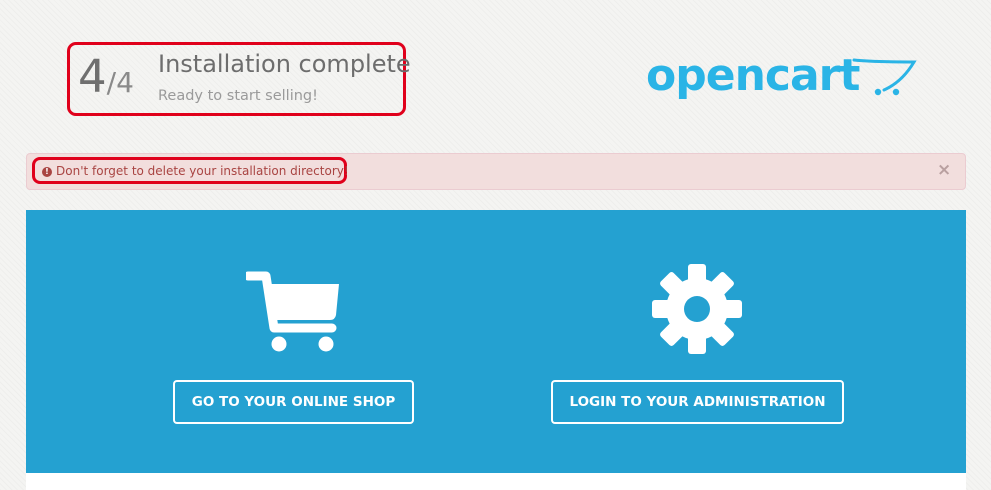 This screenshot has width=991, height=490. What do you see at coordinates (238, 96) in the screenshot?
I see `page-subtitle: Ready to start selling!` at bounding box center [238, 96].